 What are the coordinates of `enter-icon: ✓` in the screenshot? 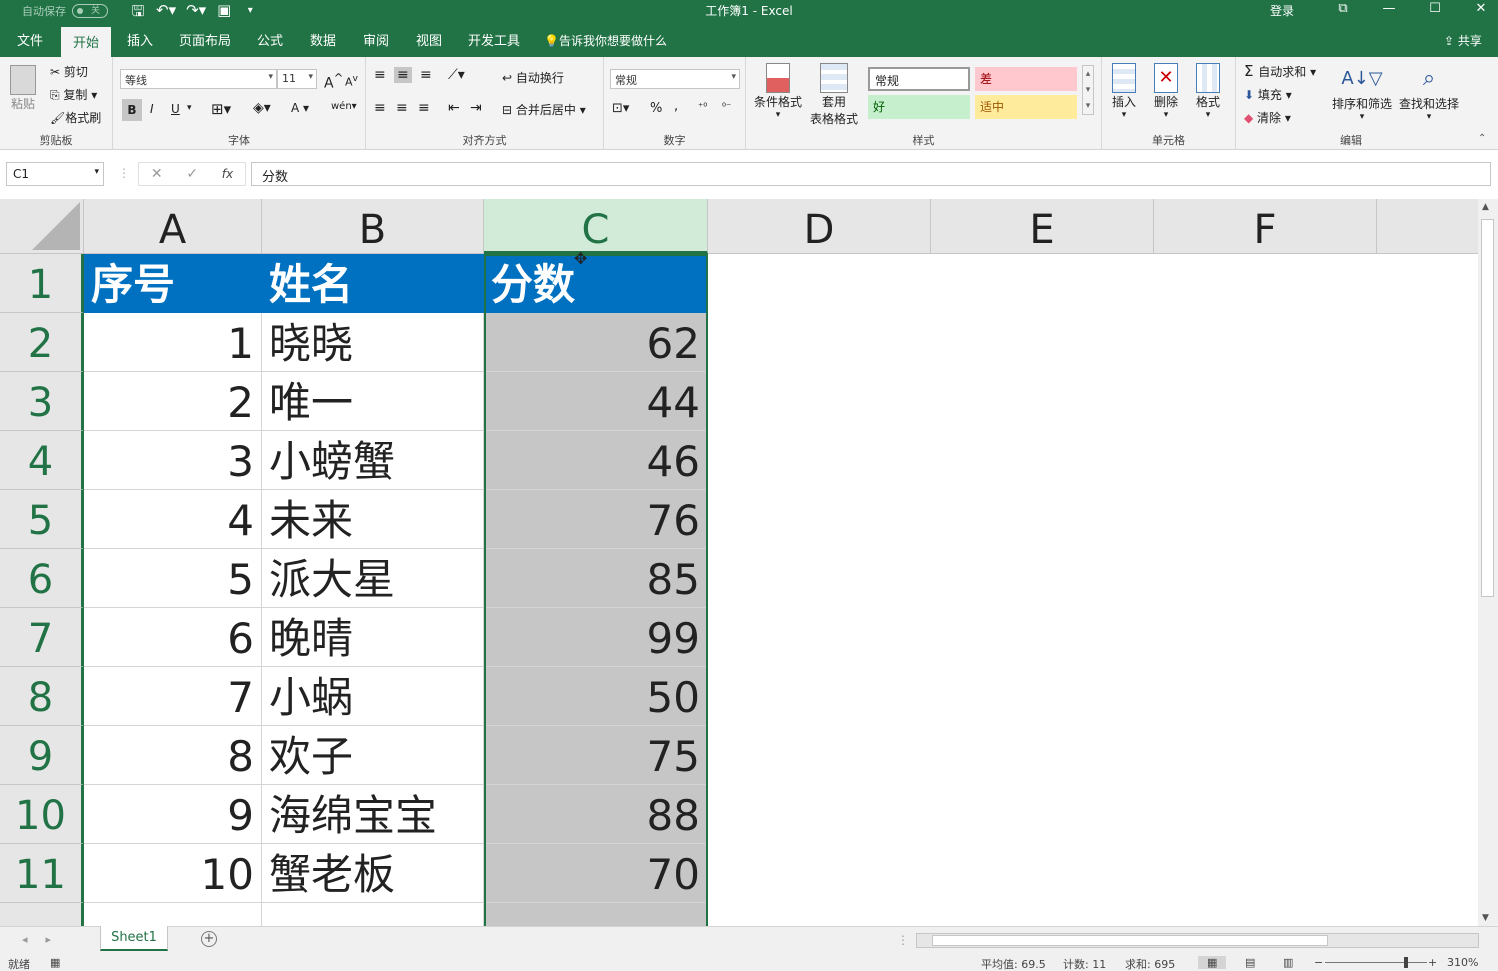 It's located at (192, 174).